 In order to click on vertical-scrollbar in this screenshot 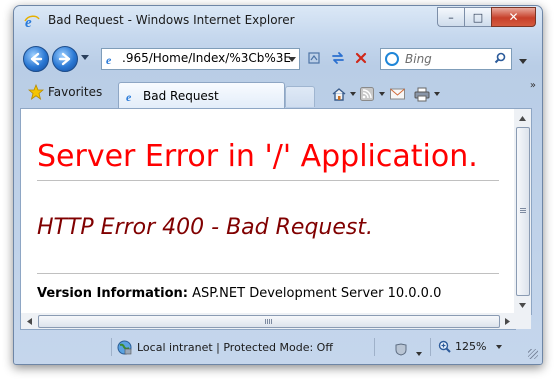, I will do `click(523, 211)`.